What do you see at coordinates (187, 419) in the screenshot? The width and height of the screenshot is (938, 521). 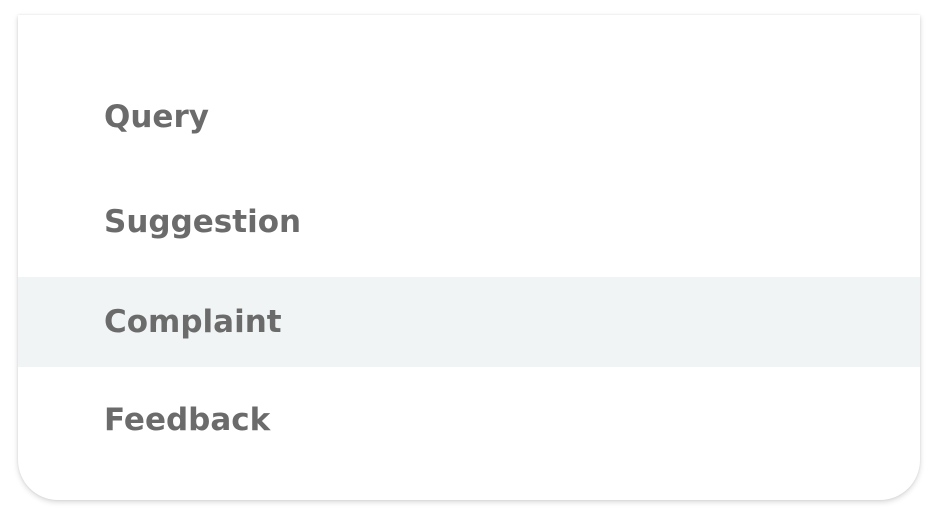 I see `menu-item-label: Feedback` at bounding box center [187, 419].